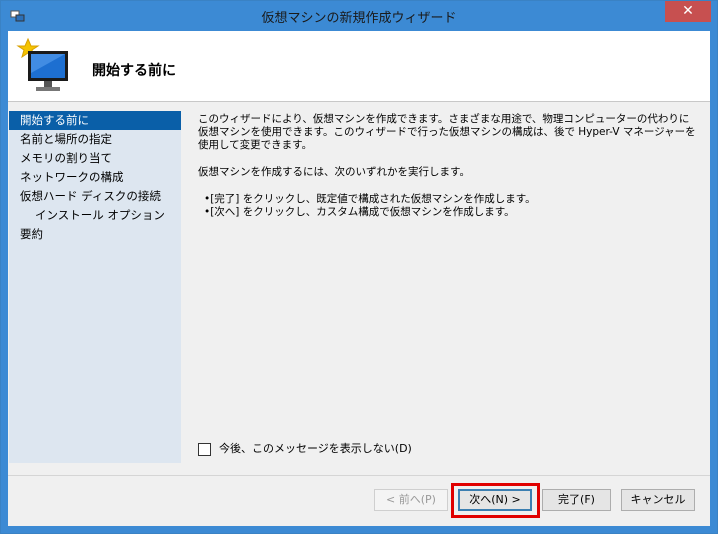  I want to click on step-install-options: インストール オプション, so click(95, 215).